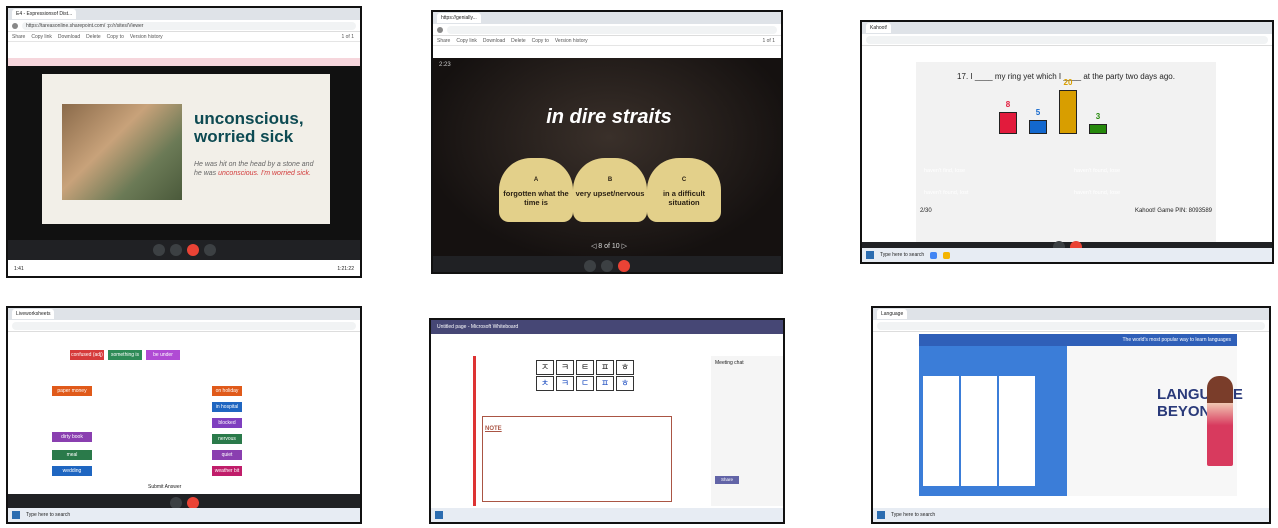 This screenshot has height=528, width=1278. What do you see at coordinates (892, 314) in the screenshot?
I see `browser-tab: Language` at bounding box center [892, 314].